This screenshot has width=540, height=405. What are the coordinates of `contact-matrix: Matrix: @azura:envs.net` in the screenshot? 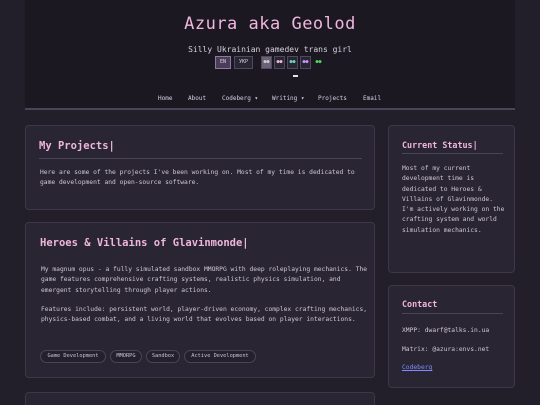 It's located at (446, 349).